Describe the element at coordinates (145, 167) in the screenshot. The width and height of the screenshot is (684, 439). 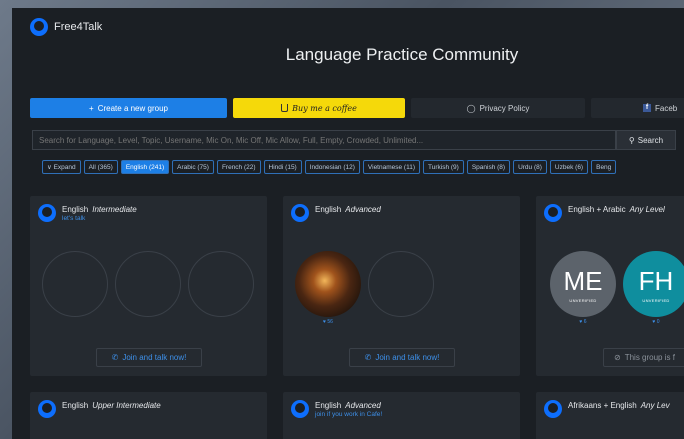
I see `filter-english: English (241)` at that location.